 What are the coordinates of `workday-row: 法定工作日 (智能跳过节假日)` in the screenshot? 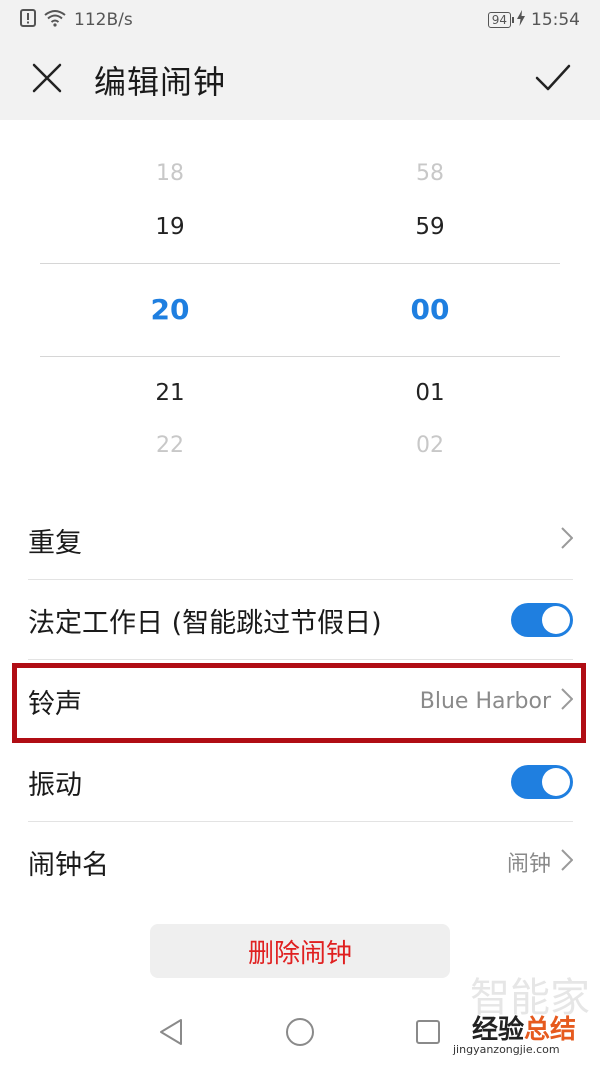 It's located at (300, 620).